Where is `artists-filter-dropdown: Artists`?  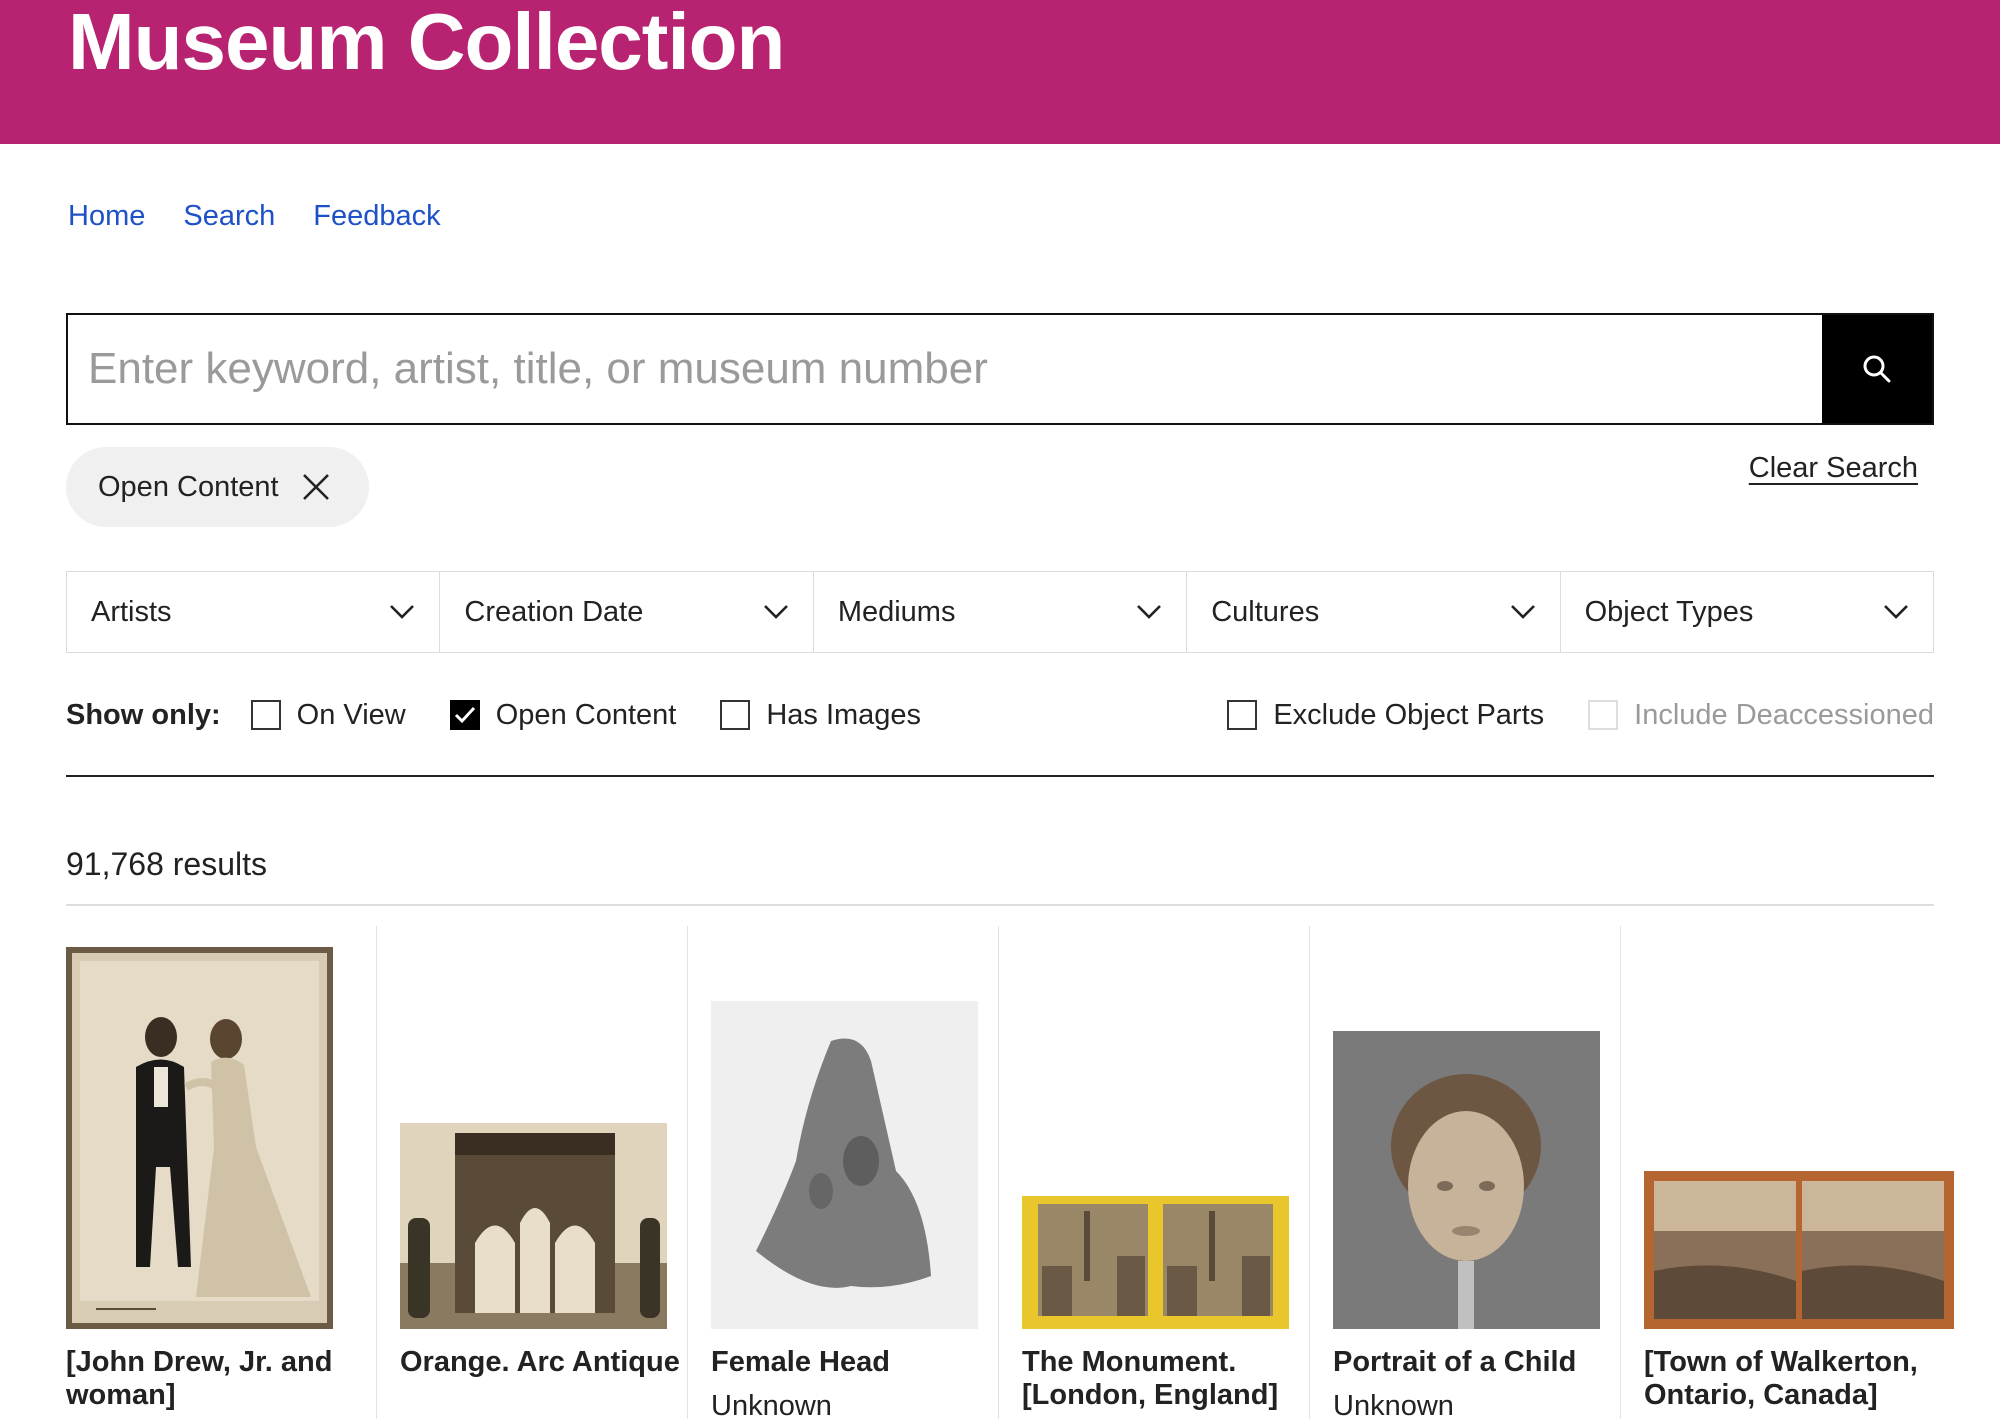 artists-filter-dropdown: Artists is located at coordinates (254, 612).